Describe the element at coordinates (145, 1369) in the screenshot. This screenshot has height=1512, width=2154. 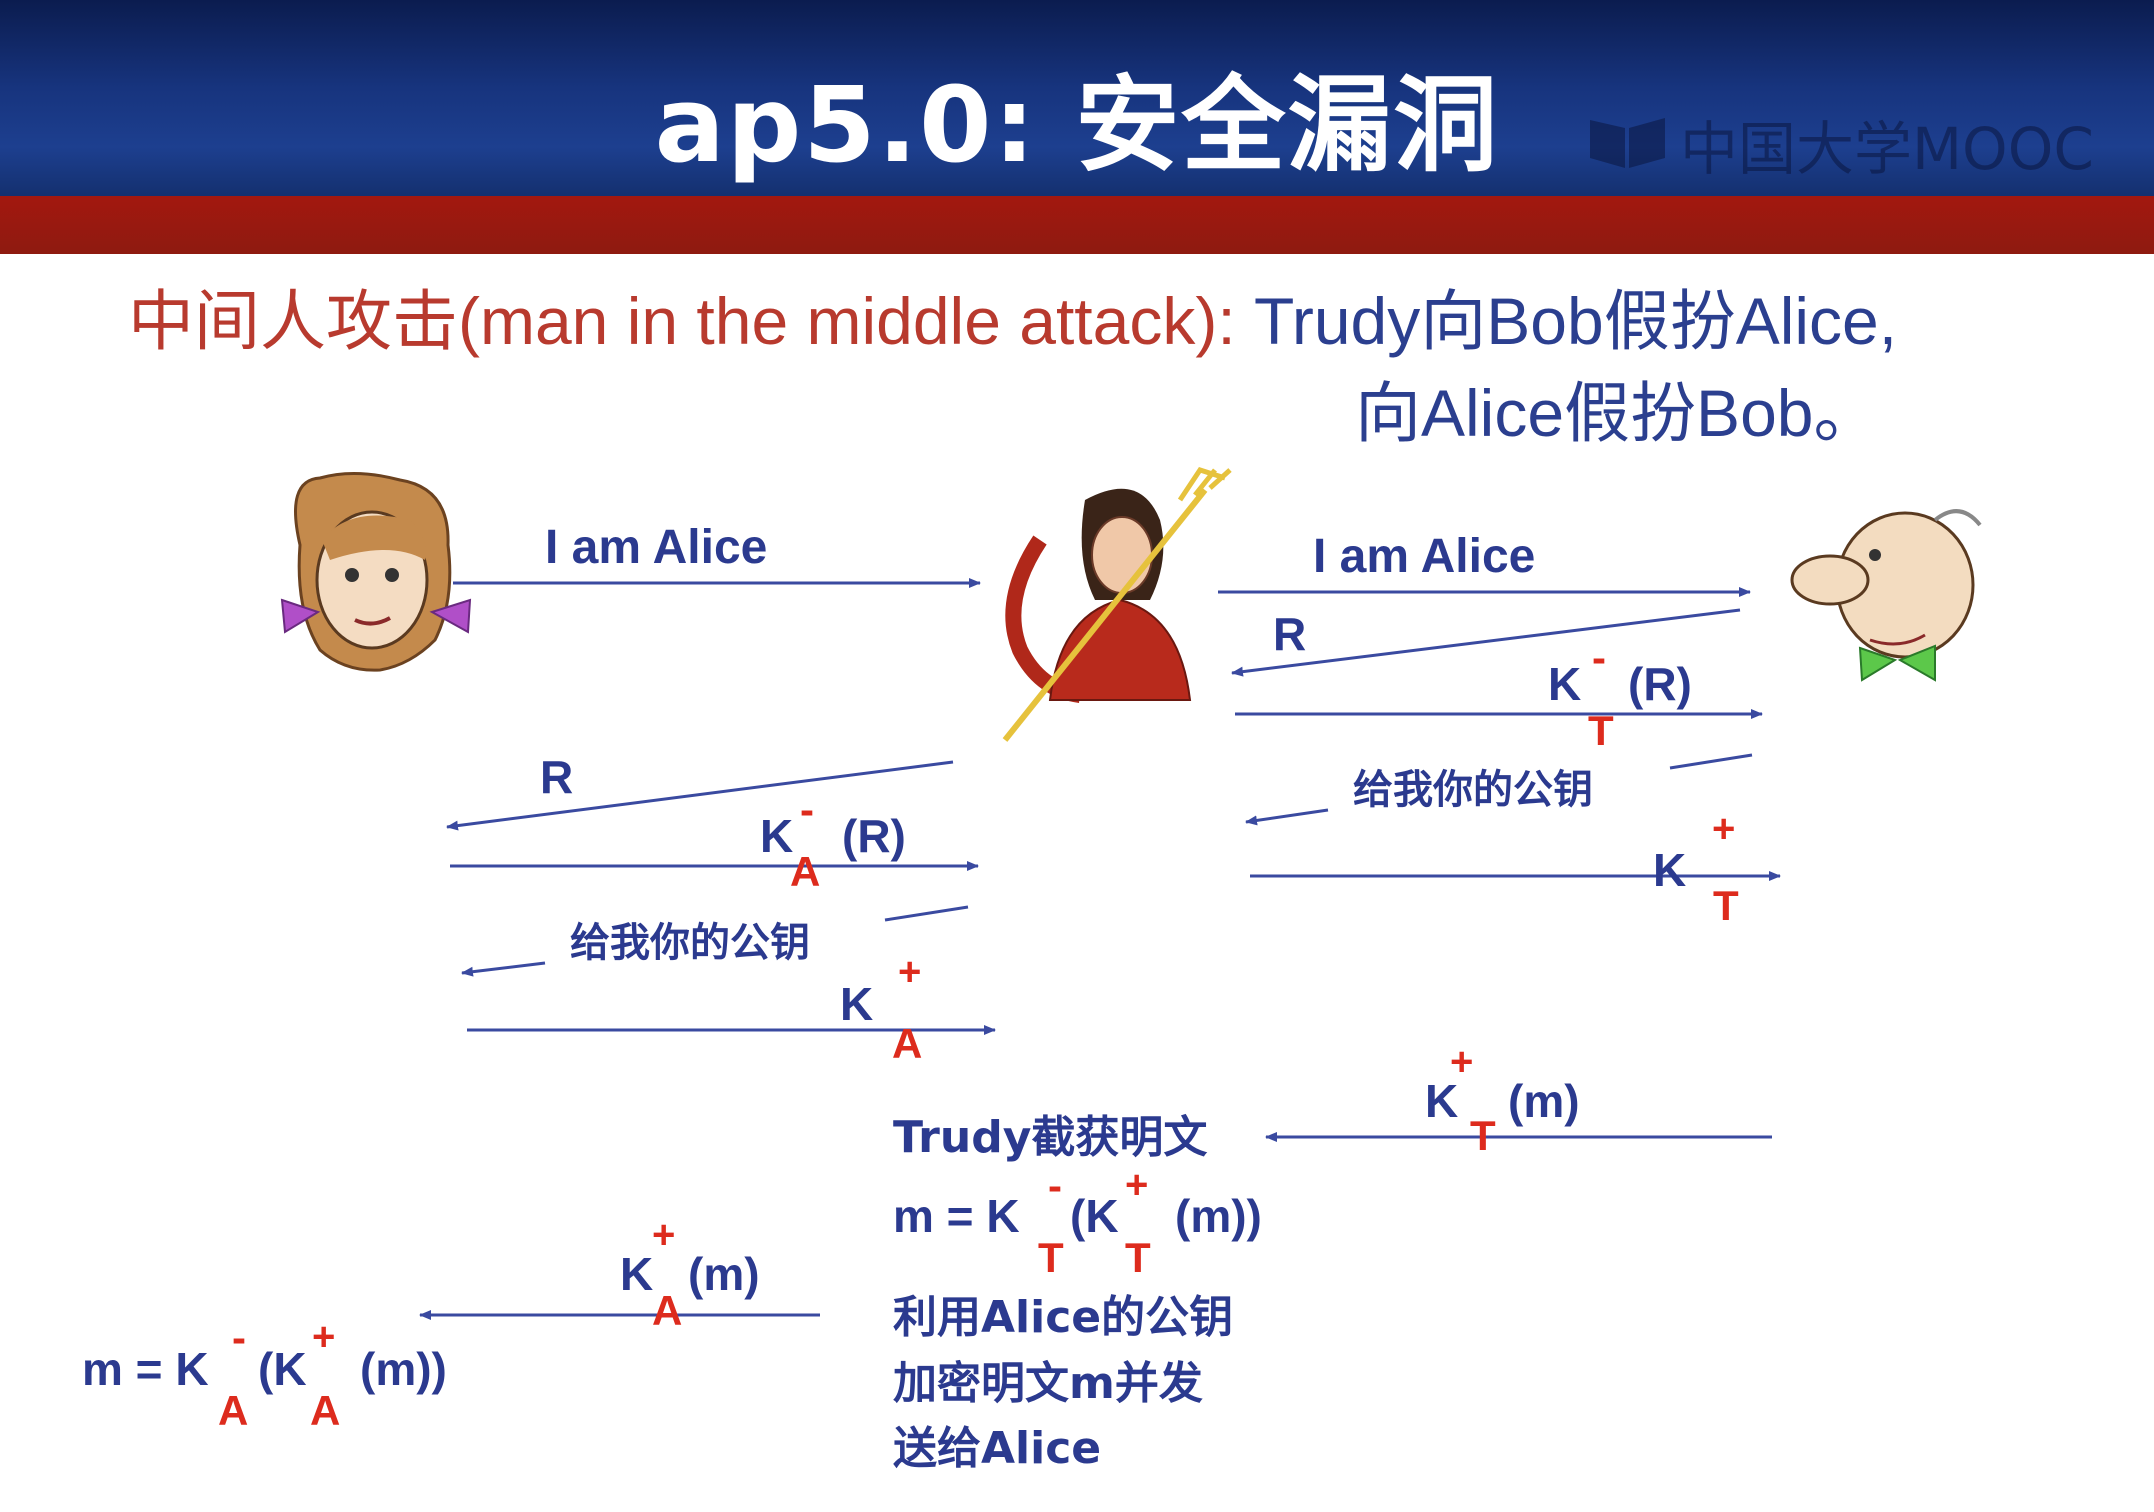
I see `label-m-eq-2: m = K` at that location.